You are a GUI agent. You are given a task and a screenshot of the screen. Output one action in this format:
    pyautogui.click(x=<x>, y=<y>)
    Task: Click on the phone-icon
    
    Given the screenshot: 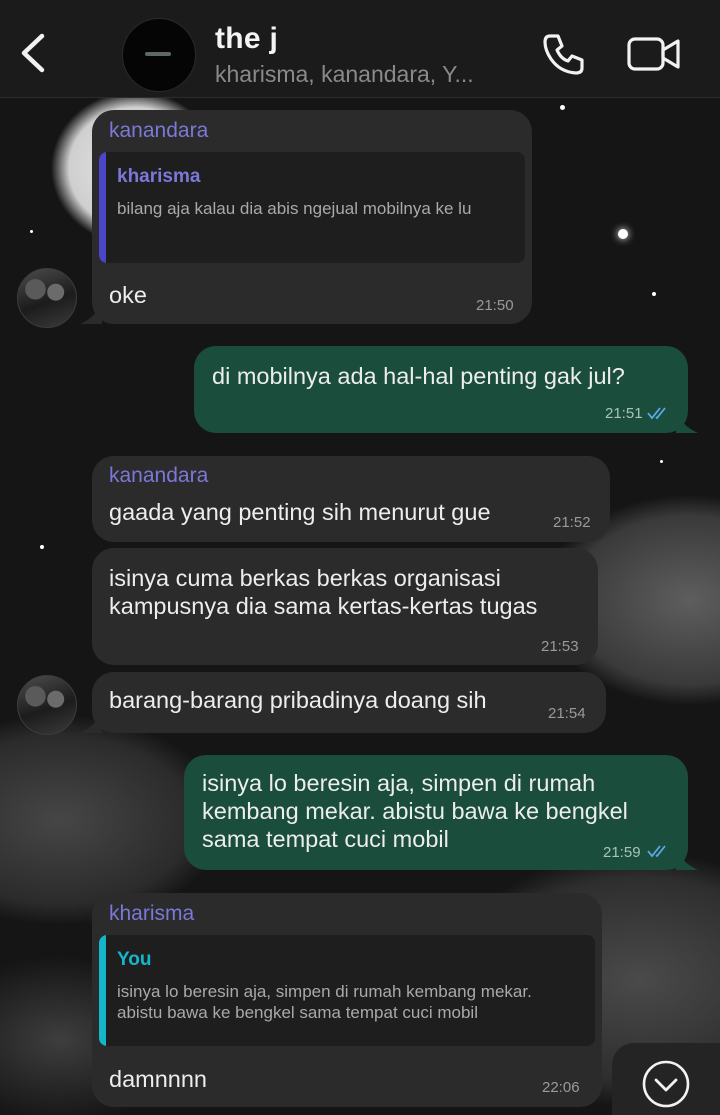 What is the action you would take?
    pyautogui.click(x=563, y=54)
    